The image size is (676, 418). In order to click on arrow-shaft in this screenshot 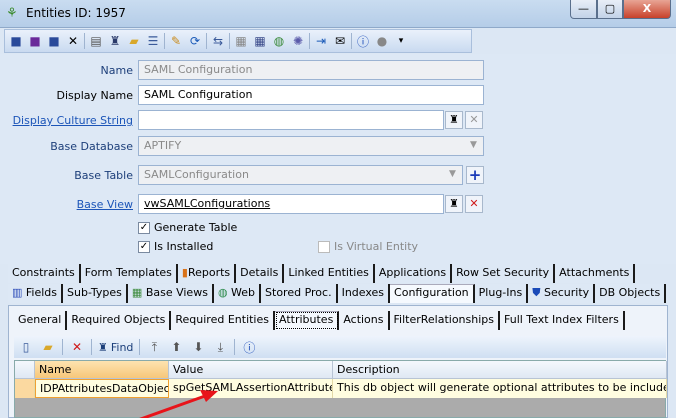, I will do `click(172, 406)`.